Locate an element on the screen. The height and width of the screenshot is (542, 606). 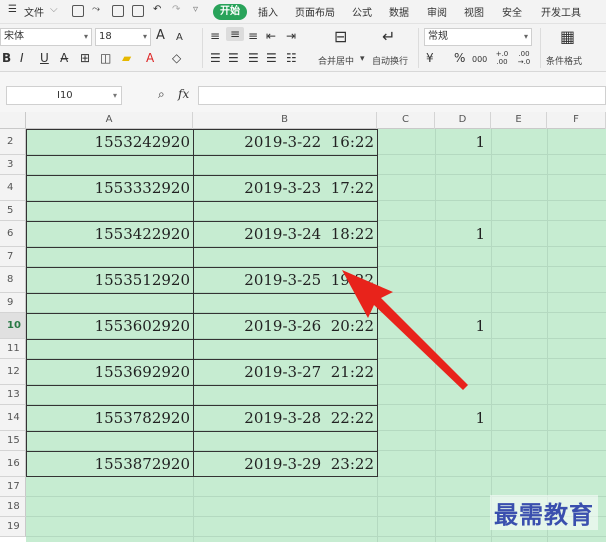
cell-b6: 2019-3-24 18:22 is located at coordinates (285, 234).